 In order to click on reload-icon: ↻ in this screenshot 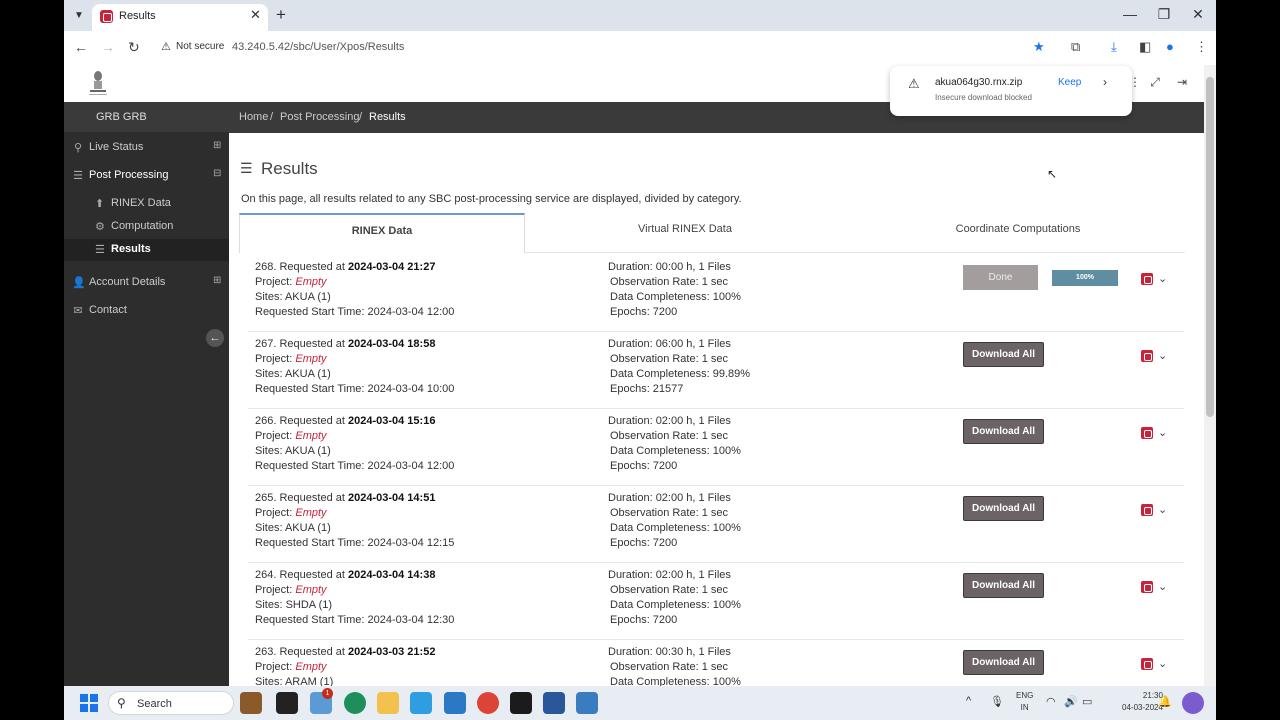, I will do `click(134, 47)`.